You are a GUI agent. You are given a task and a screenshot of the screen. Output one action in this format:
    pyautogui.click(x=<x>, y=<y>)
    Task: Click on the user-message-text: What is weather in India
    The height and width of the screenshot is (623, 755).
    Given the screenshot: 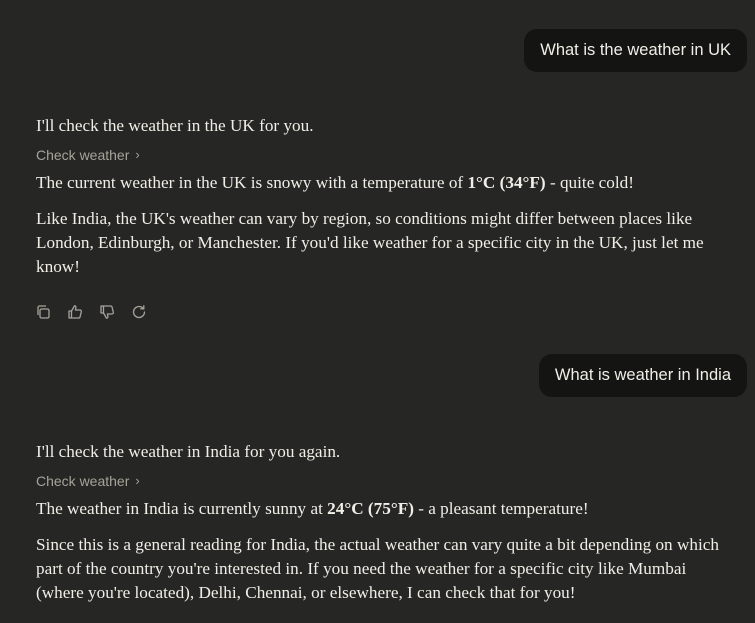 What is the action you would take?
    pyautogui.click(x=642, y=375)
    